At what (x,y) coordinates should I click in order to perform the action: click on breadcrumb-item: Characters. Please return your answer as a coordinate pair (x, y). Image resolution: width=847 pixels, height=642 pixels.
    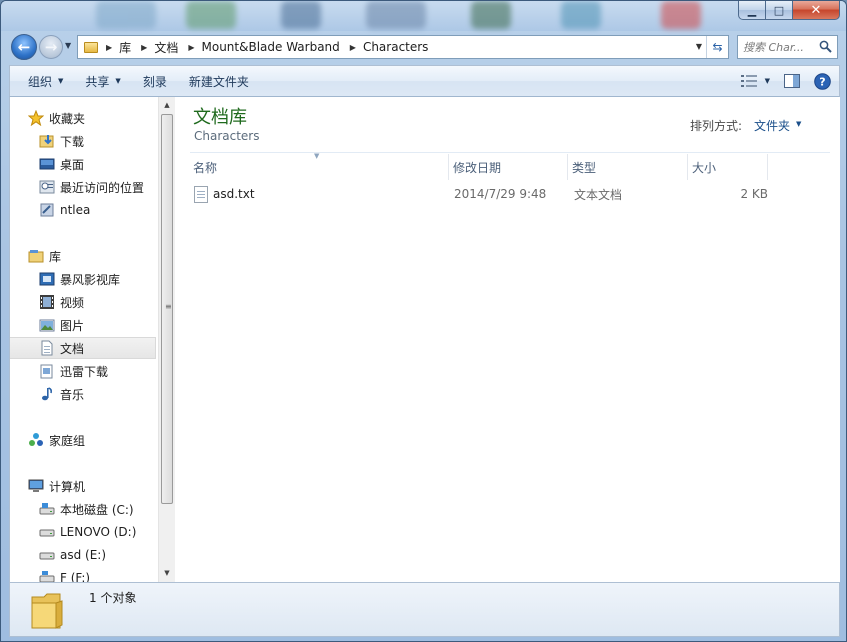
    Looking at the image, I should click on (396, 47).